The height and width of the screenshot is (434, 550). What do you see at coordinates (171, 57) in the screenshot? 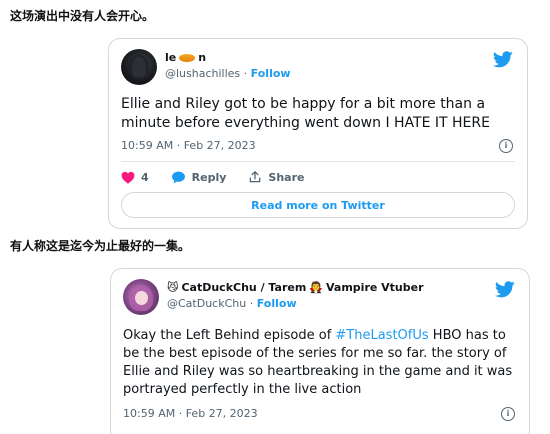
I see `author-name-part1: le` at bounding box center [171, 57].